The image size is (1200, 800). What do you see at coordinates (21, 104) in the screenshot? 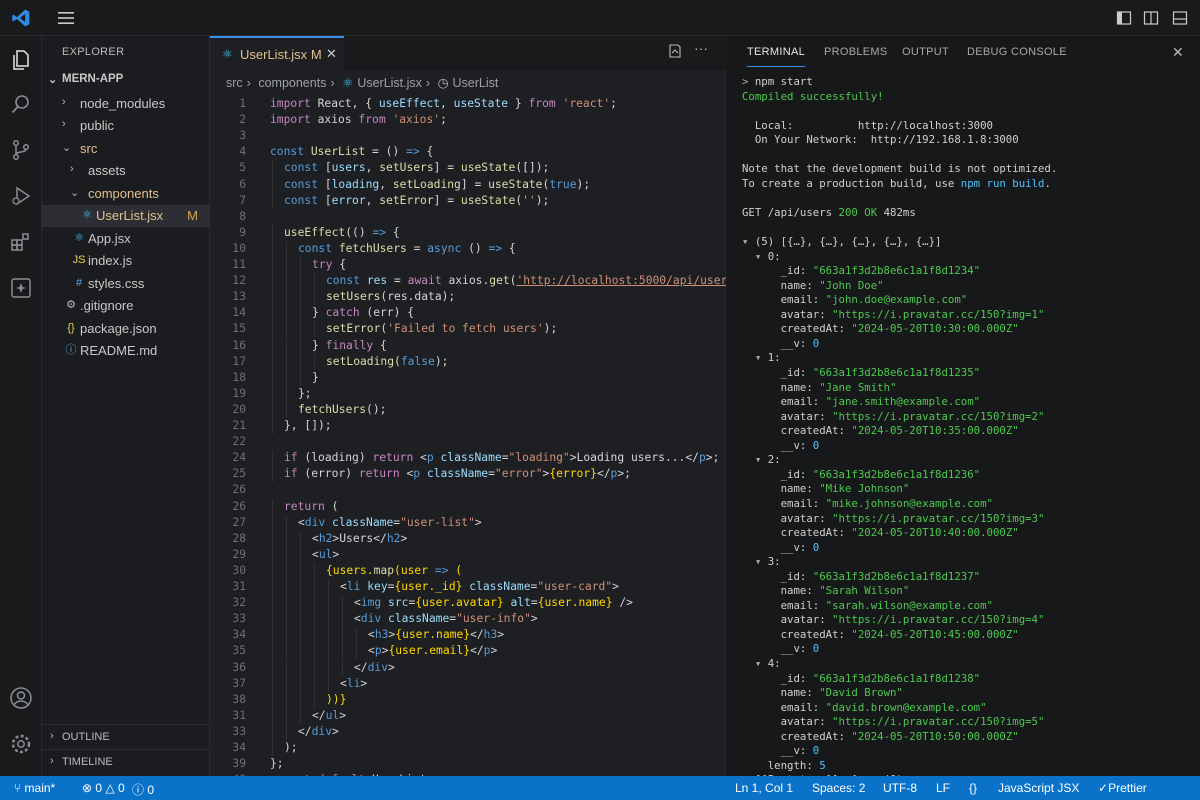
I see `search-icon` at bounding box center [21, 104].